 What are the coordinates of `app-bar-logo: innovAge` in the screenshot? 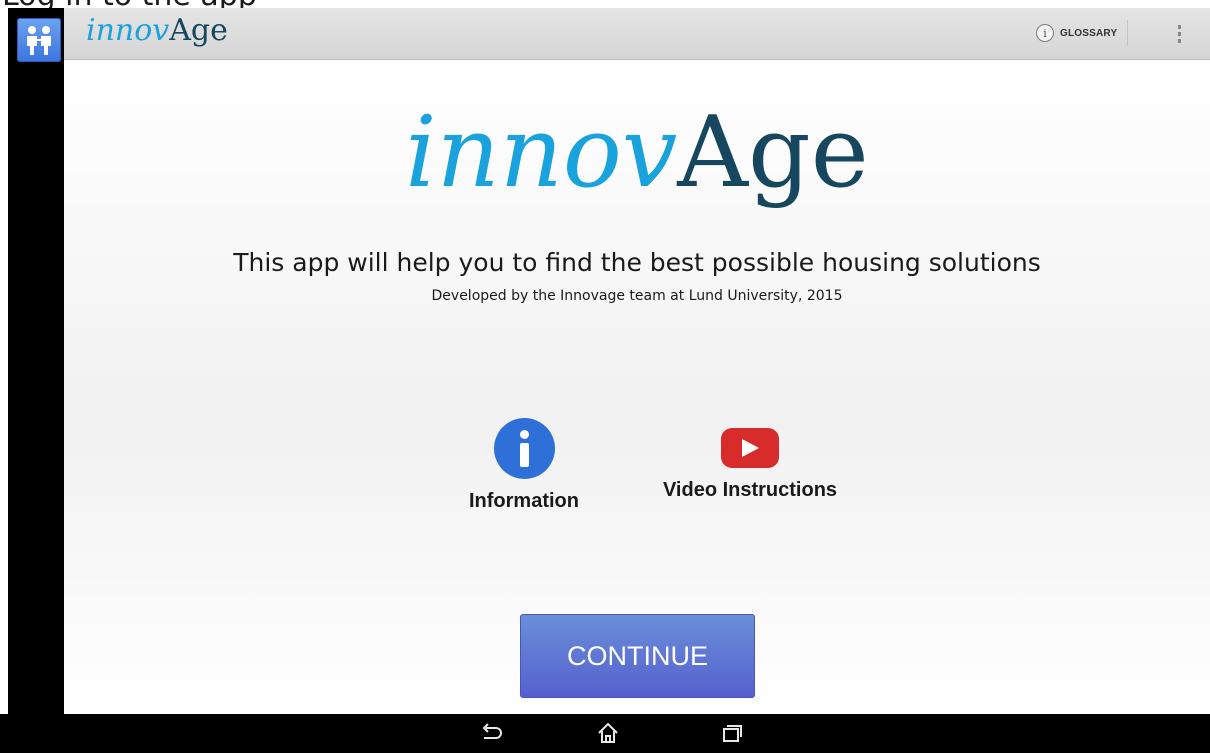 It's located at (157, 31).